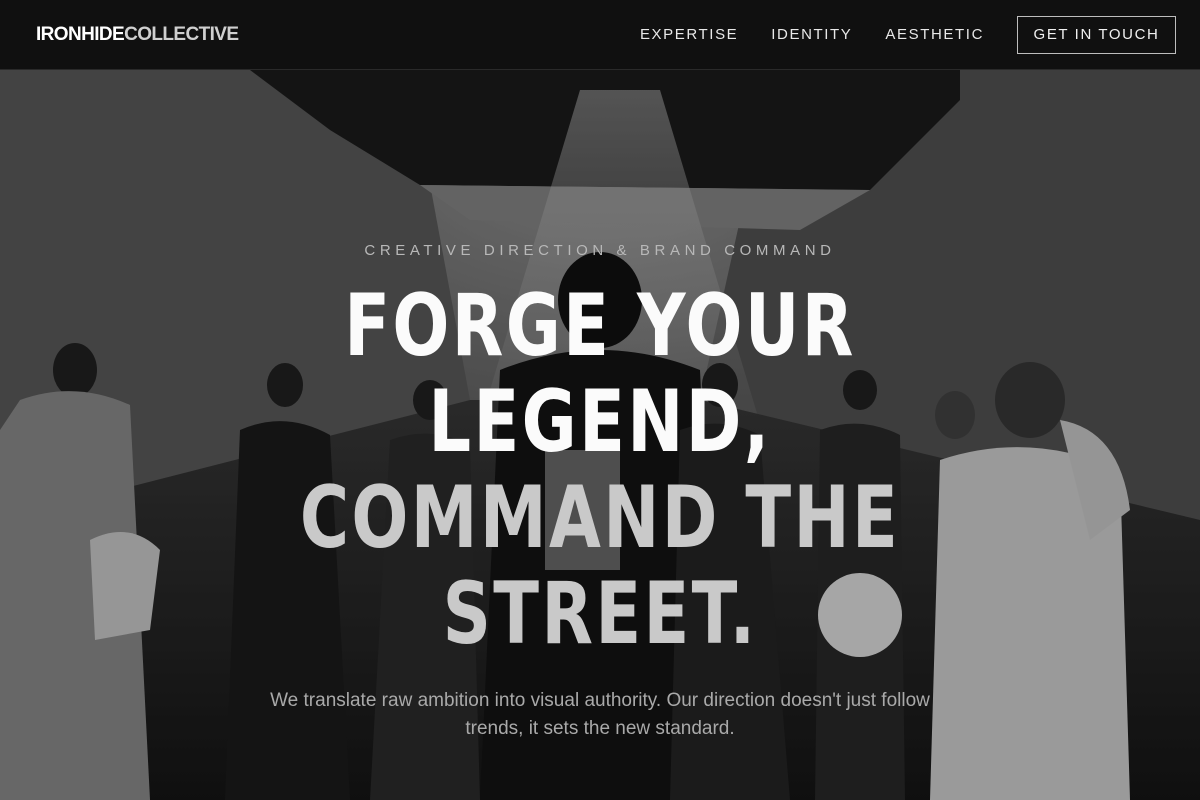 The width and height of the screenshot is (1200, 800). Describe the element at coordinates (811, 34) in the screenshot. I see `nav-link-identity: IDENTITY` at that location.